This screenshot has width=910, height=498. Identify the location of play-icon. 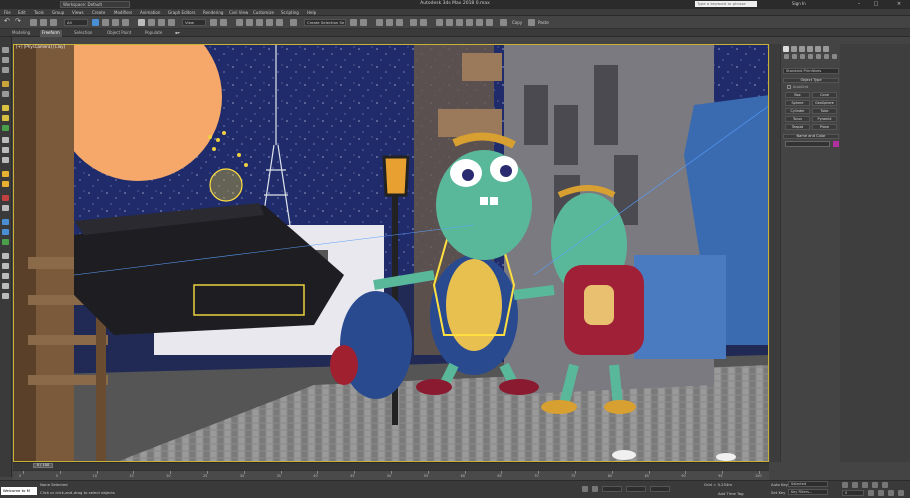
(865, 485).